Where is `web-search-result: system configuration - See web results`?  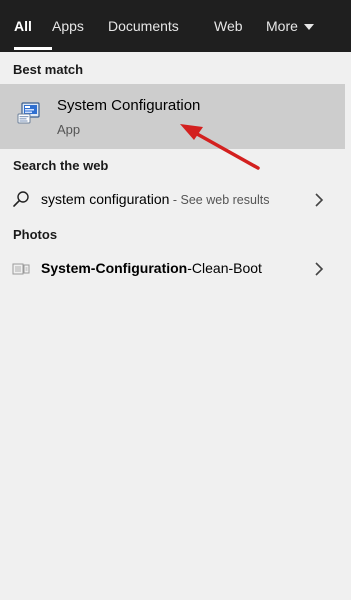 web-search-result: system configuration - See web results is located at coordinates (172, 200).